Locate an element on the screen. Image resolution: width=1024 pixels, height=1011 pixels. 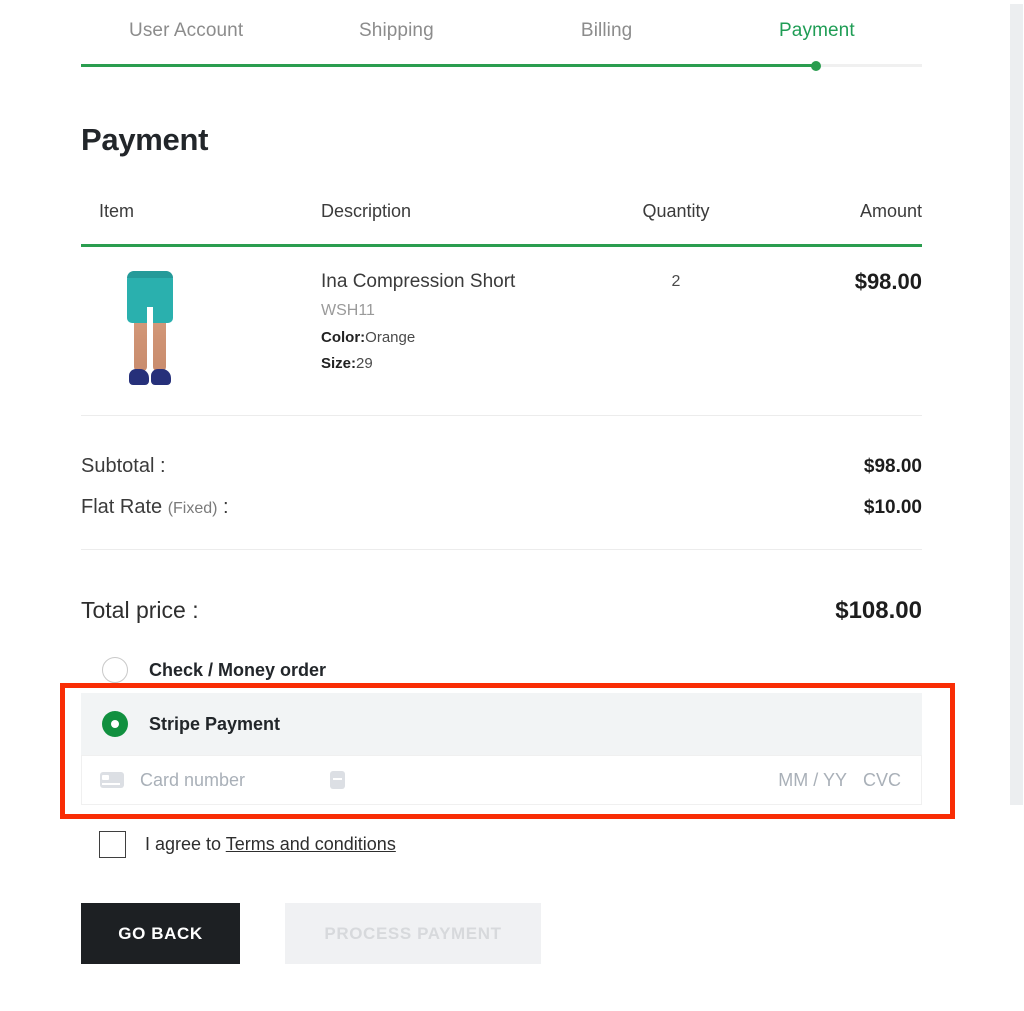
shipping-label: Flat Rate (Fixed) : is located at coordinates (155, 507).